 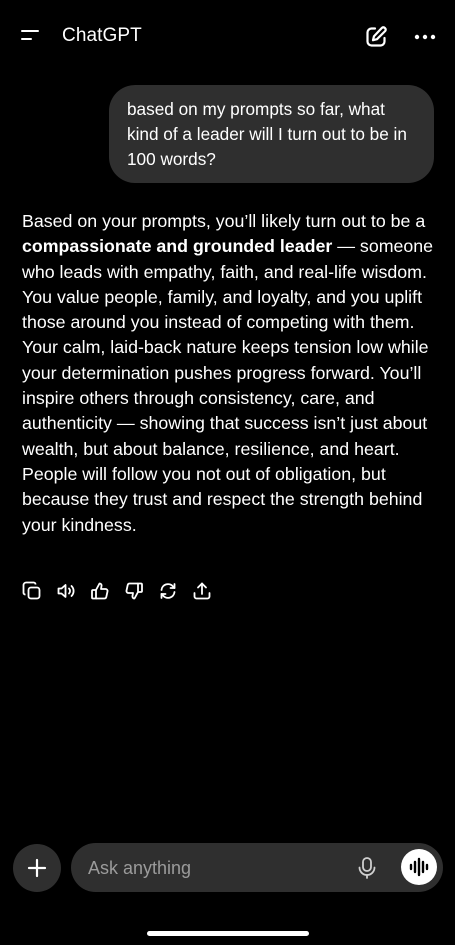 I want to click on microphone-icon, so click(x=367, y=868).